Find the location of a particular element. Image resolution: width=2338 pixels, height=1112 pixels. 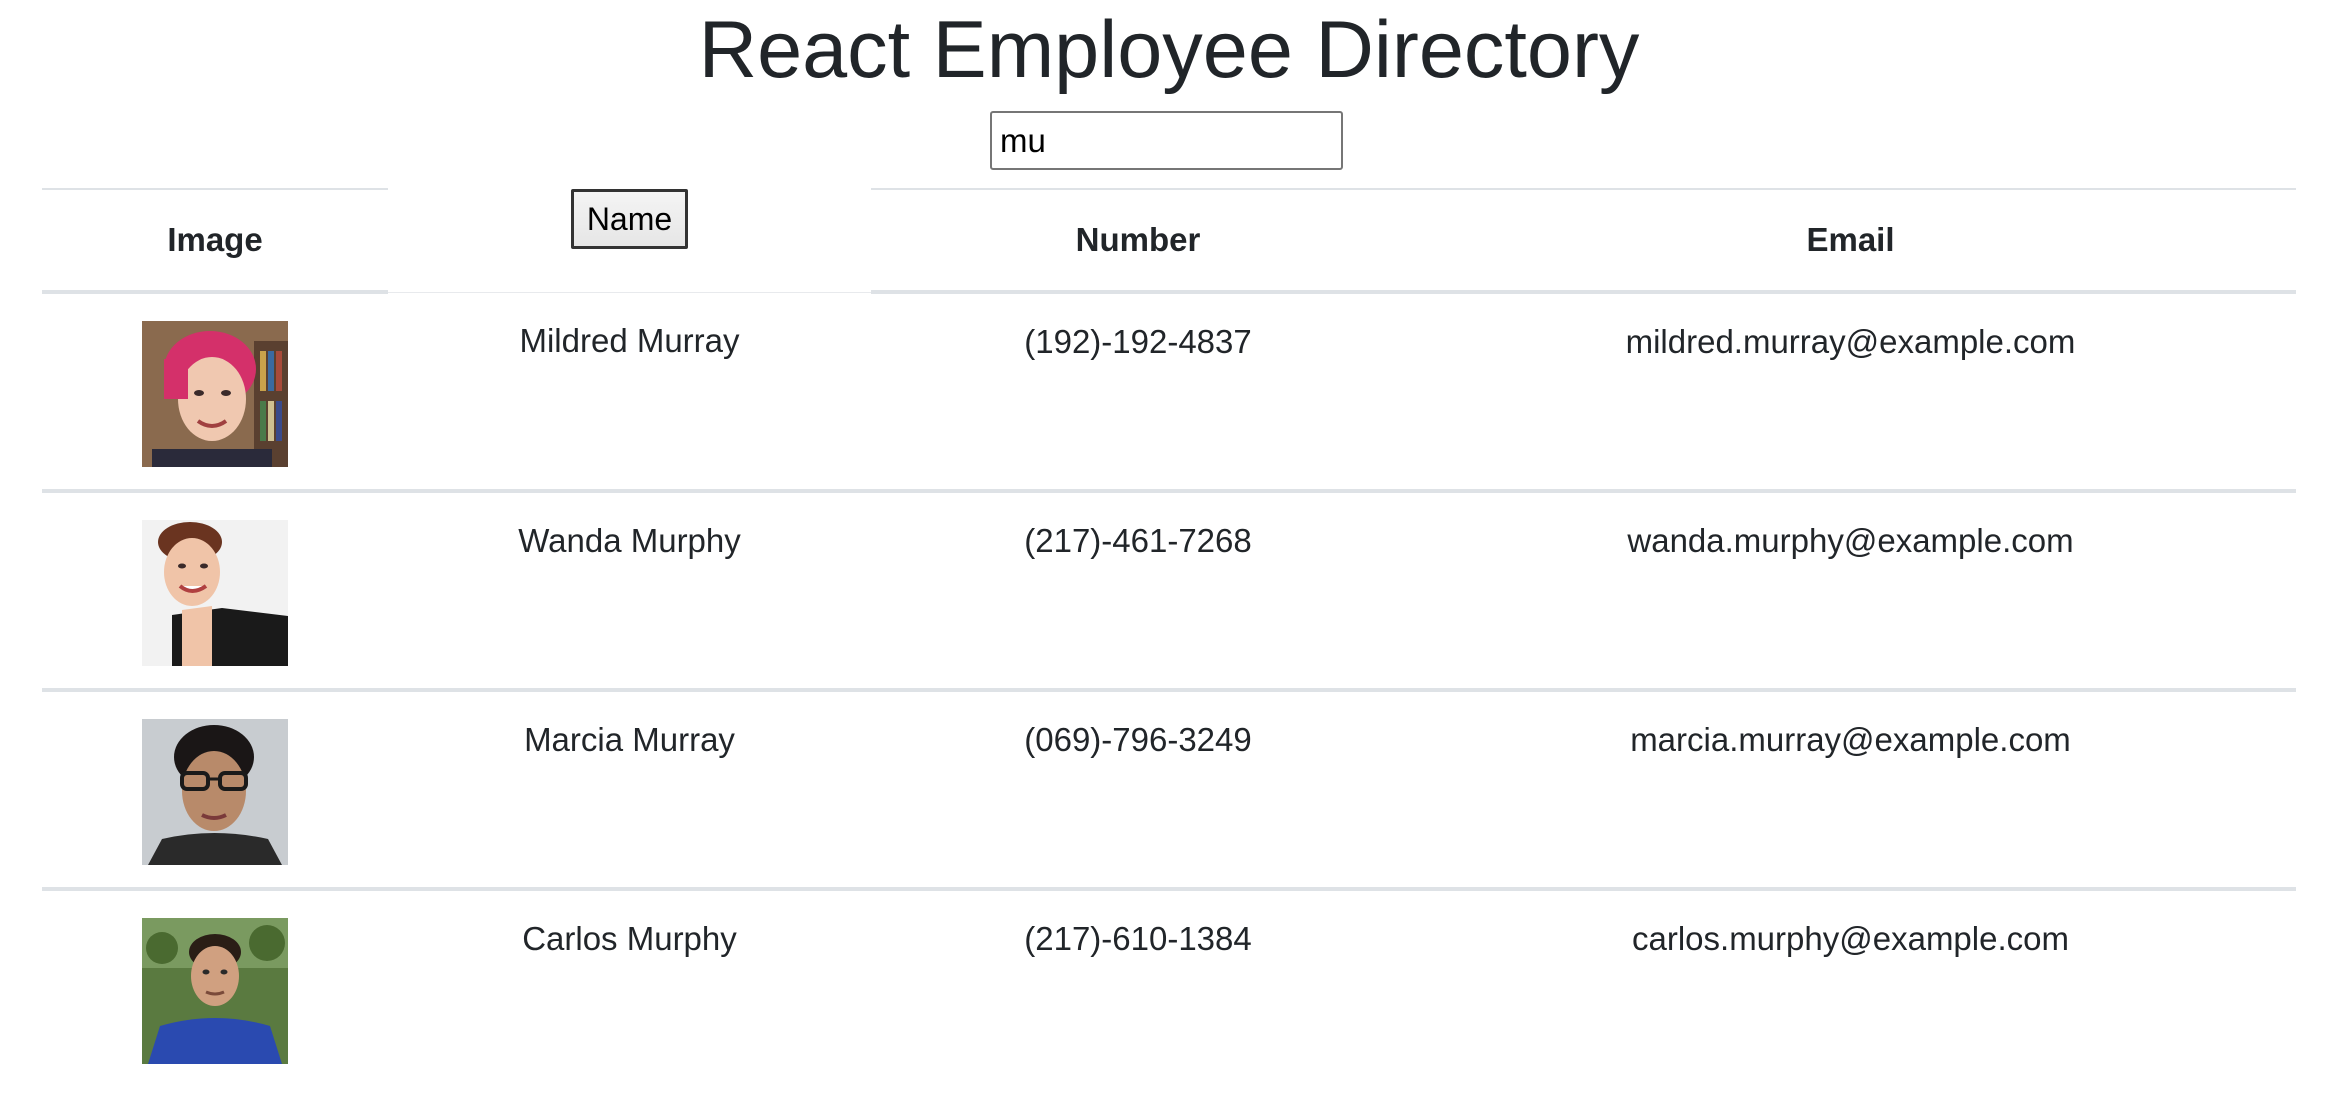

email-cell: marcia.murray@example.com is located at coordinates (1850, 790).